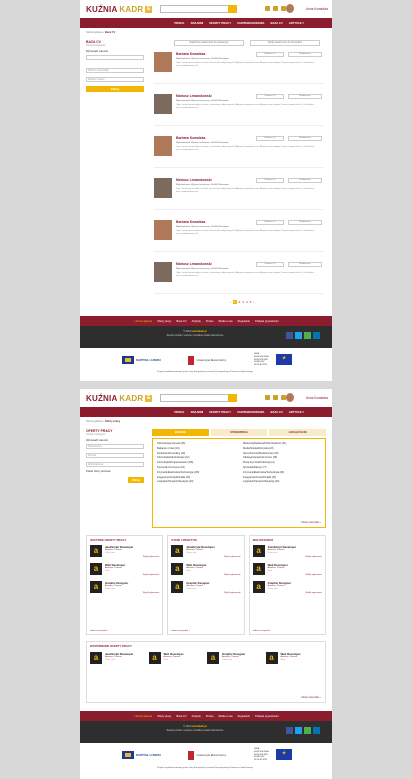 Image resolution: width=412 pixels, height=779 pixels. Describe the element at coordinates (209, 43) in the screenshot. I see `message-selected-button: Najbliższa wiadomość do wybranych` at that location.